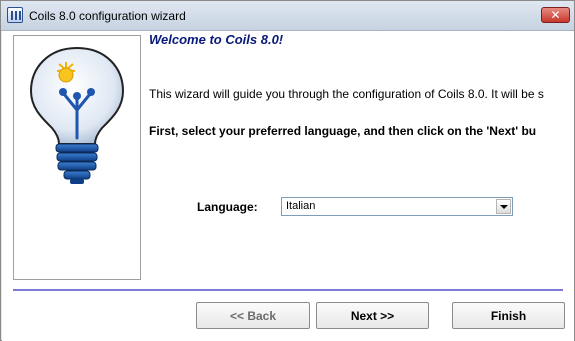 This screenshot has height=341, width=575. I want to click on close-icon: ✕, so click(555, 15).